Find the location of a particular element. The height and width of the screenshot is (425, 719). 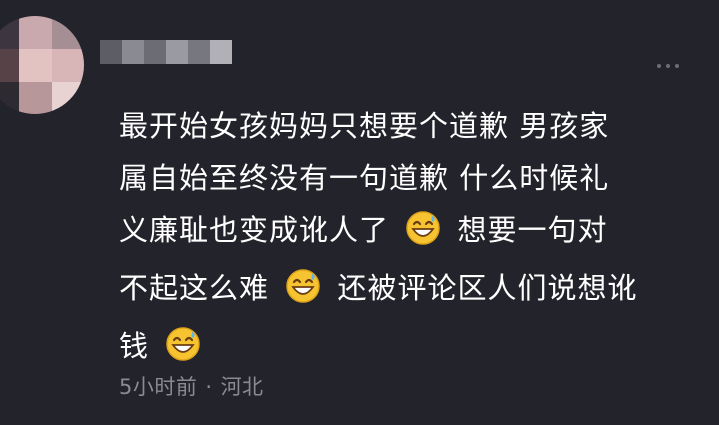

comment-text: 义廉耻也变成讹人了 is located at coordinates (254, 230).